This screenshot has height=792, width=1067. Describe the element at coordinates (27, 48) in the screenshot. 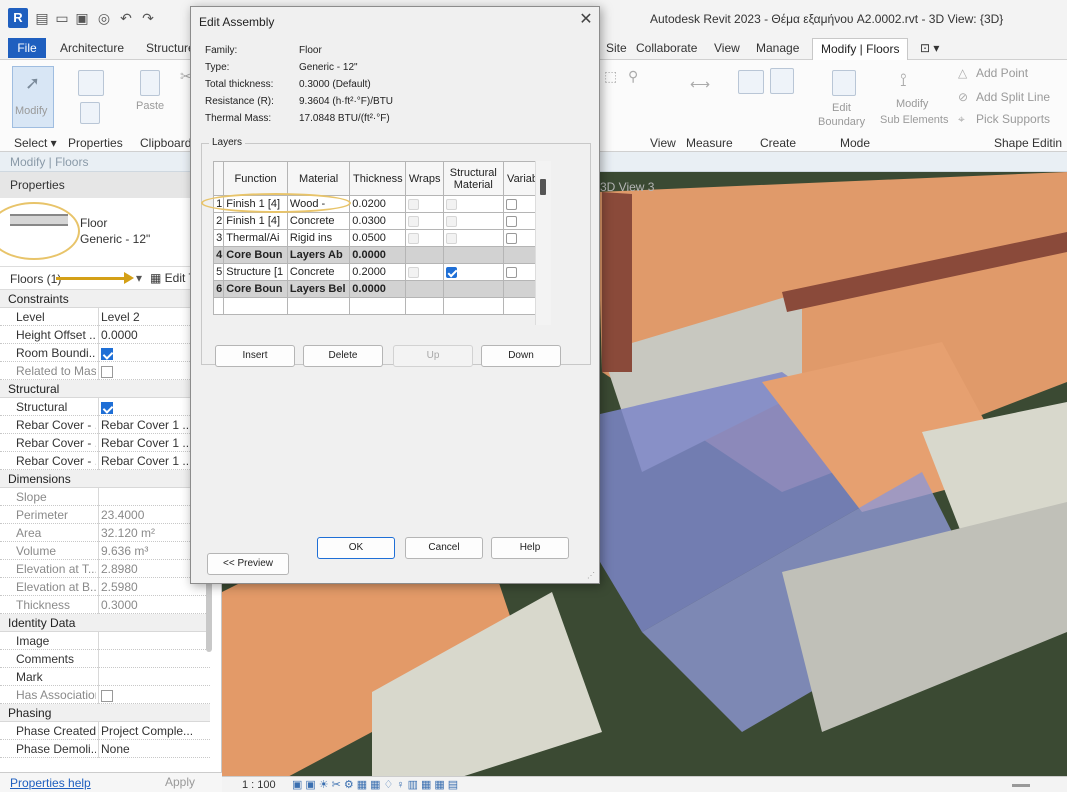

I see `tab-file: File` at that location.